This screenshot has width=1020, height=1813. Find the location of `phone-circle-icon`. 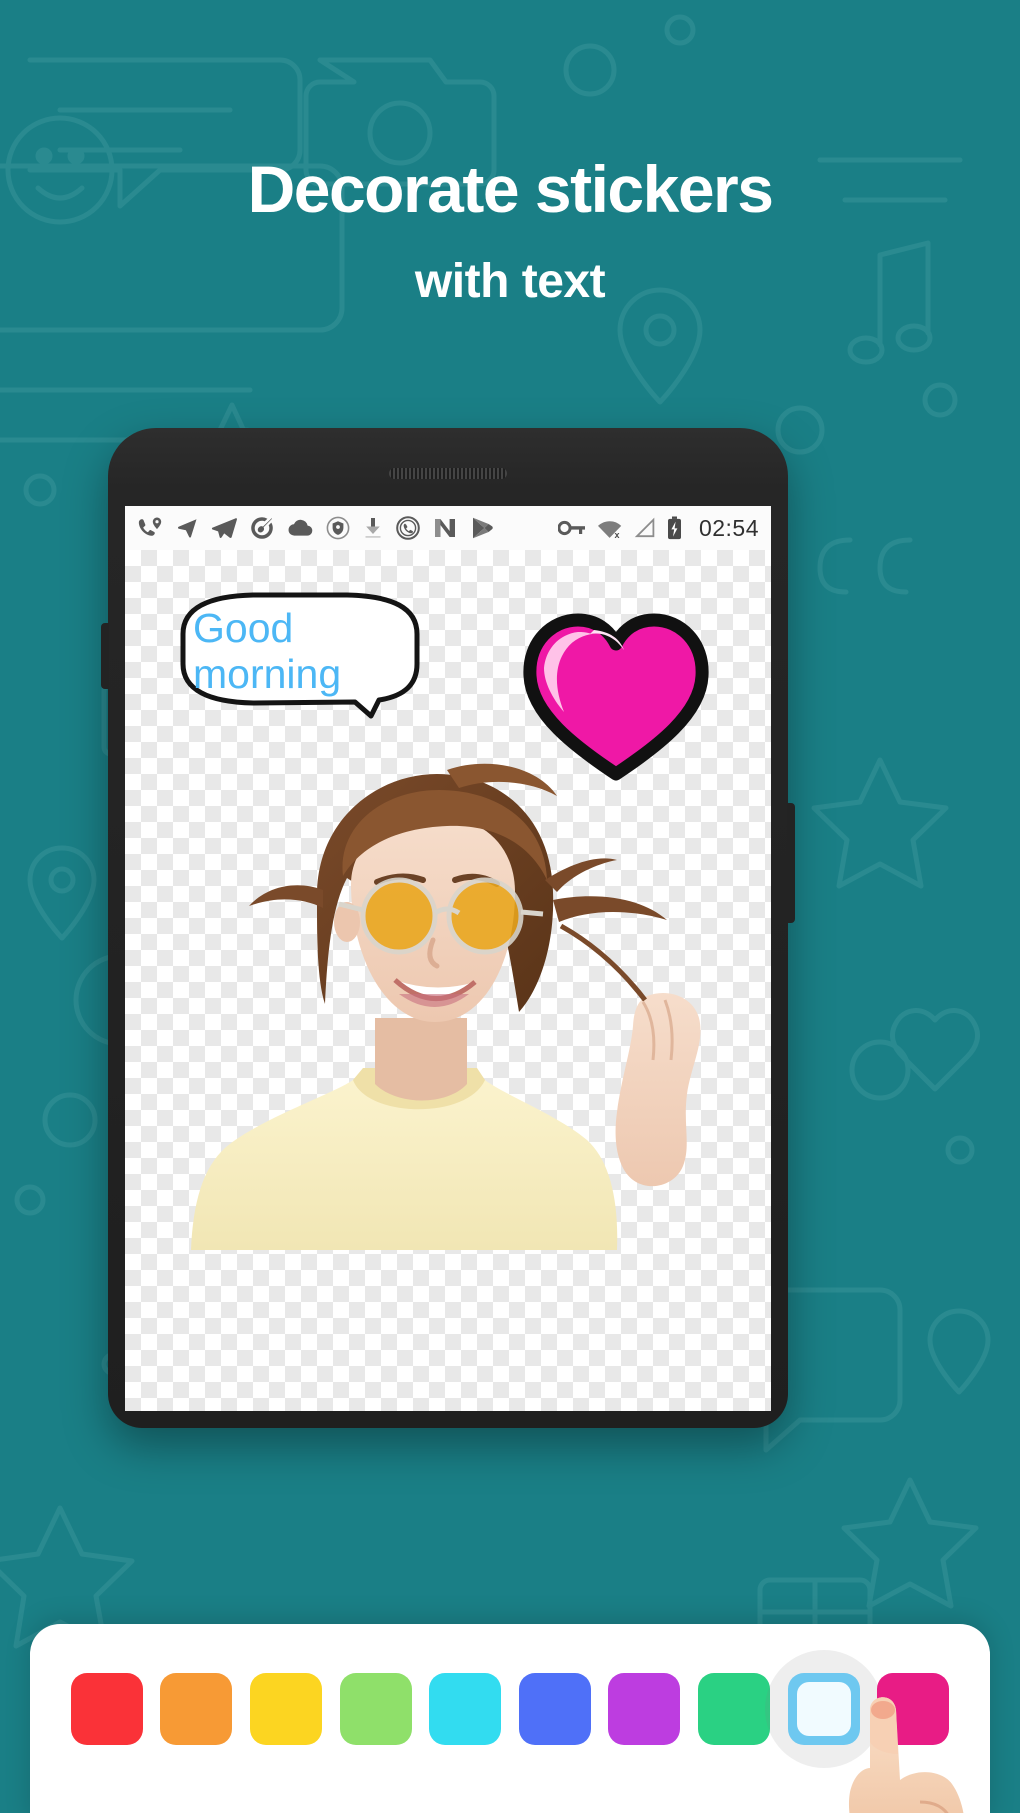

phone-circle-icon is located at coordinates (408, 528).